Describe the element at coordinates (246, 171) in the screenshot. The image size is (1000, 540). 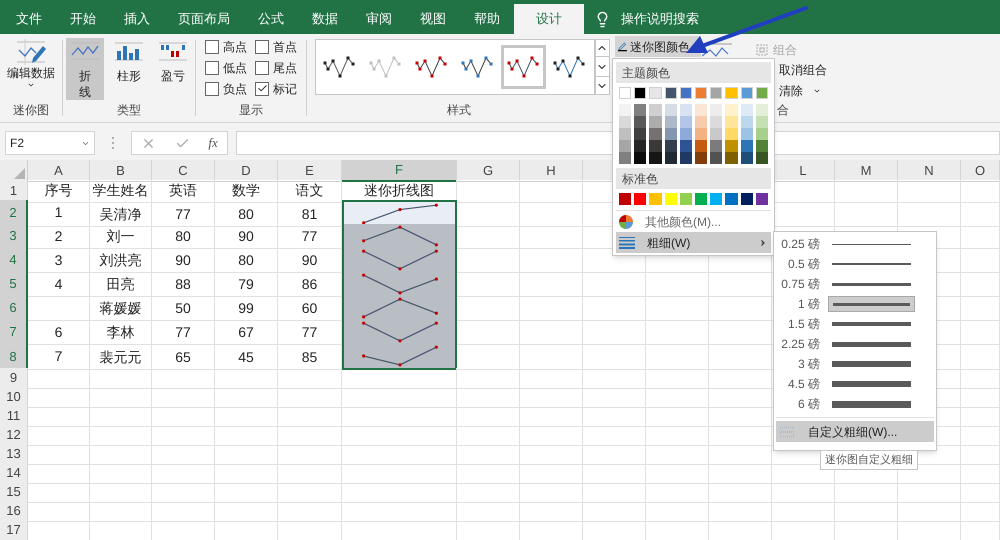
I see `column-header: D` at that location.